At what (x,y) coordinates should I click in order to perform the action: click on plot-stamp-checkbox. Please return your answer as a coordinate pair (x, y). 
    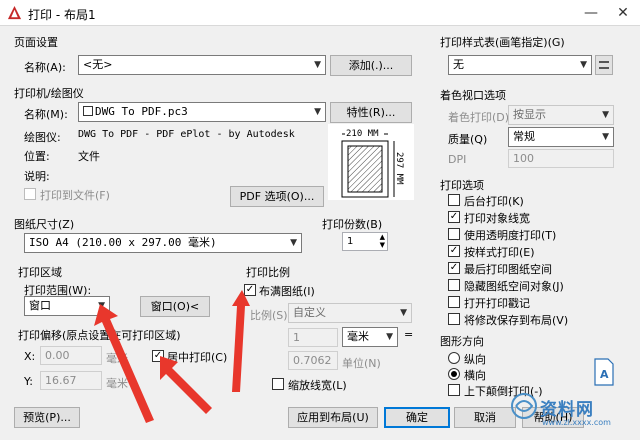
    Looking at the image, I should click on (454, 302).